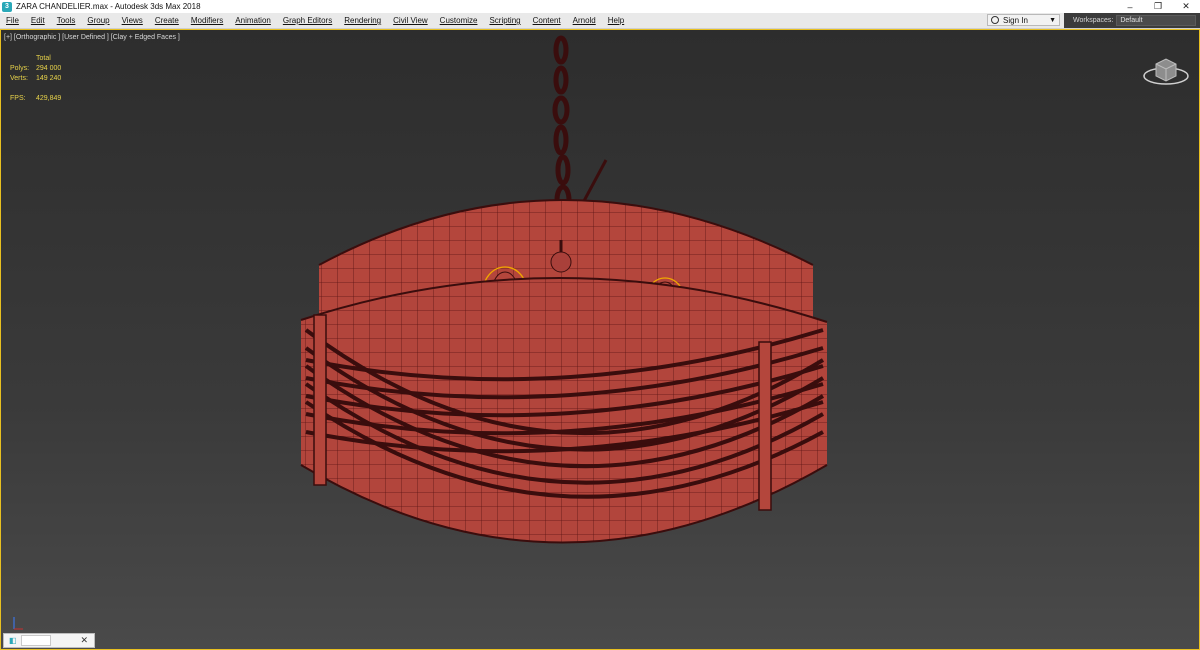 This screenshot has width=1200, height=650. Describe the element at coordinates (167, 20) in the screenshot. I see `menu-create: Create` at that location.